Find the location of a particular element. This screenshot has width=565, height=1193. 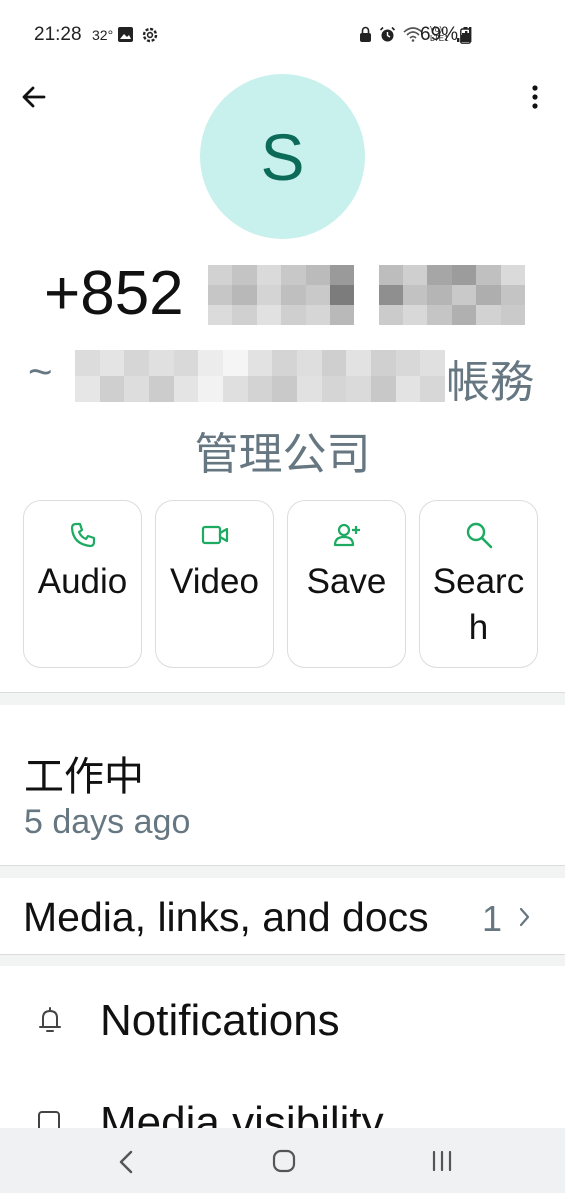

media-links-docs-row: Media, links, and docs 1 is located at coordinates (282, 916).